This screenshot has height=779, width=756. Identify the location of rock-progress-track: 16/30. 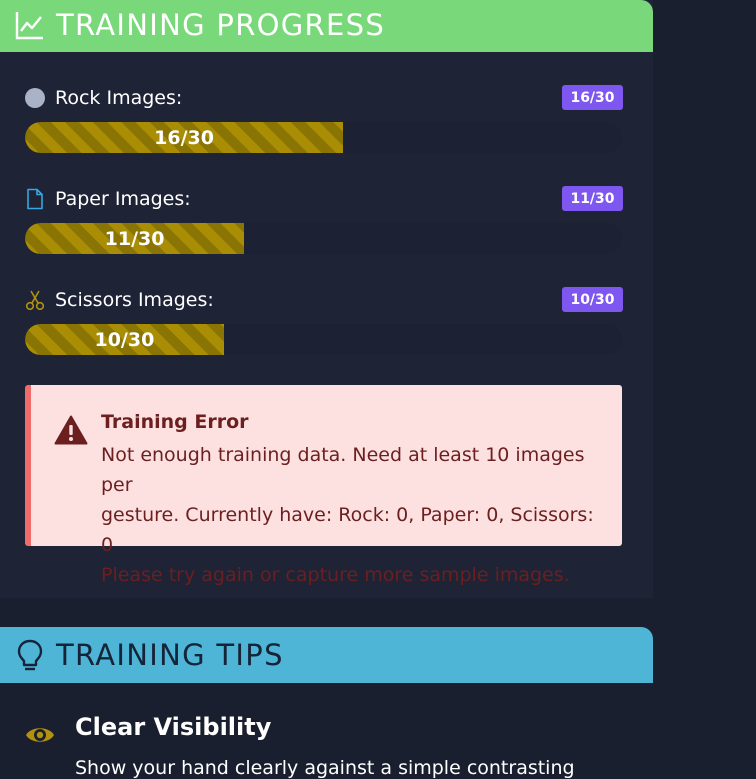
(323, 137).